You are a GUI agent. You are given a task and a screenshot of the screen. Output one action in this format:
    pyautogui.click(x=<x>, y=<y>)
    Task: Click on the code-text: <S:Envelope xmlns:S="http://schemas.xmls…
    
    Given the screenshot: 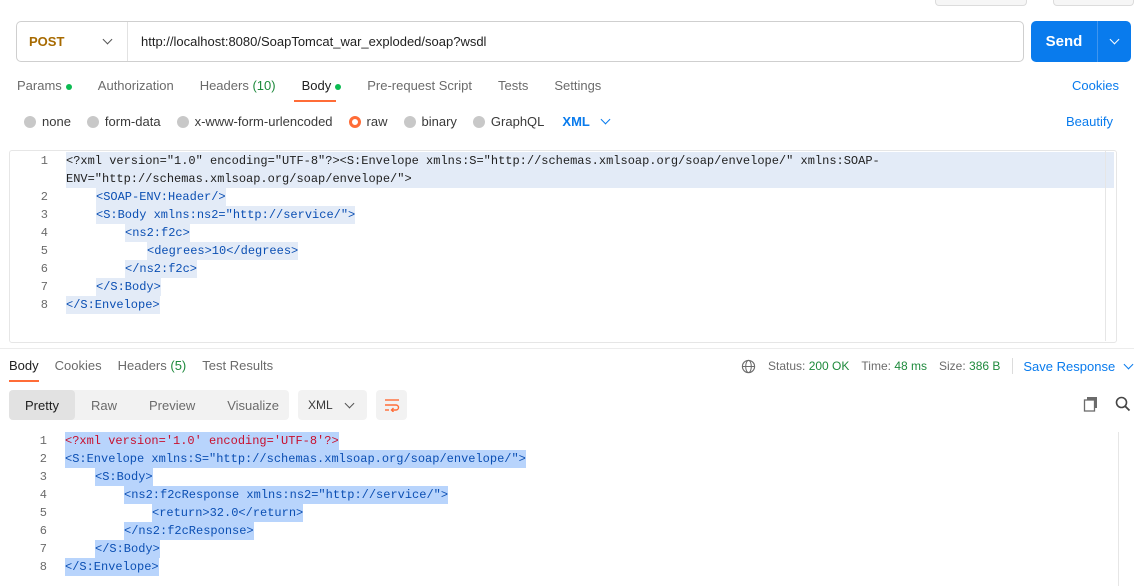 What is the action you would take?
    pyautogui.click(x=295, y=459)
    